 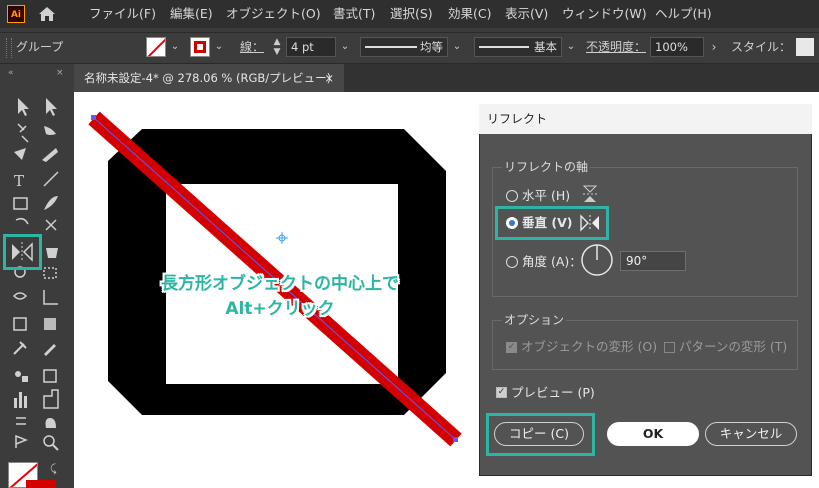 What do you see at coordinates (280, 284) in the screenshot?
I see `annotation-line-1: 長方形オブジェクトの中心上で` at bounding box center [280, 284].